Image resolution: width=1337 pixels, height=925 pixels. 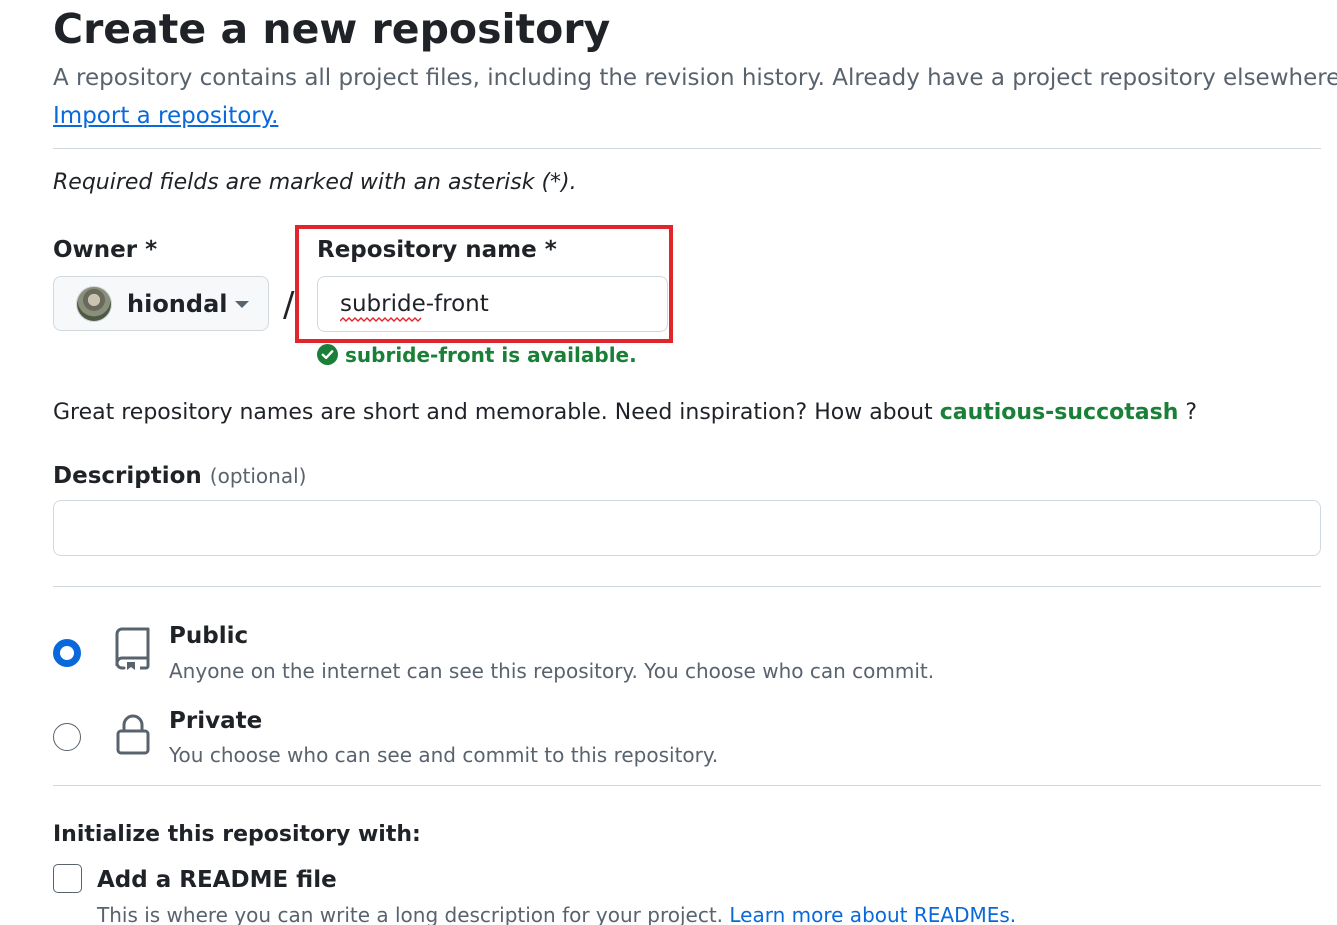 What do you see at coordinates (1059, 412) in the screenshot?
I see `suggested-repository-name: cautious-succotash` at bounding box center [1059, 412].